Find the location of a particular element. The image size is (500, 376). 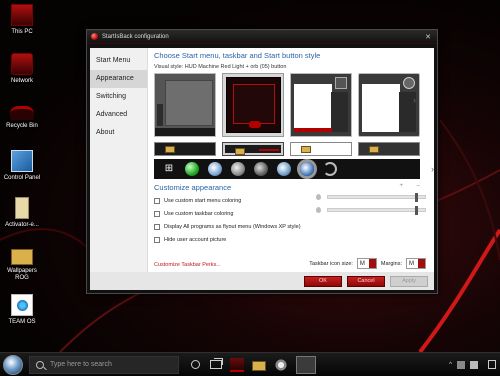

cancel-button: Cancel is located at coordinates (366, 281).